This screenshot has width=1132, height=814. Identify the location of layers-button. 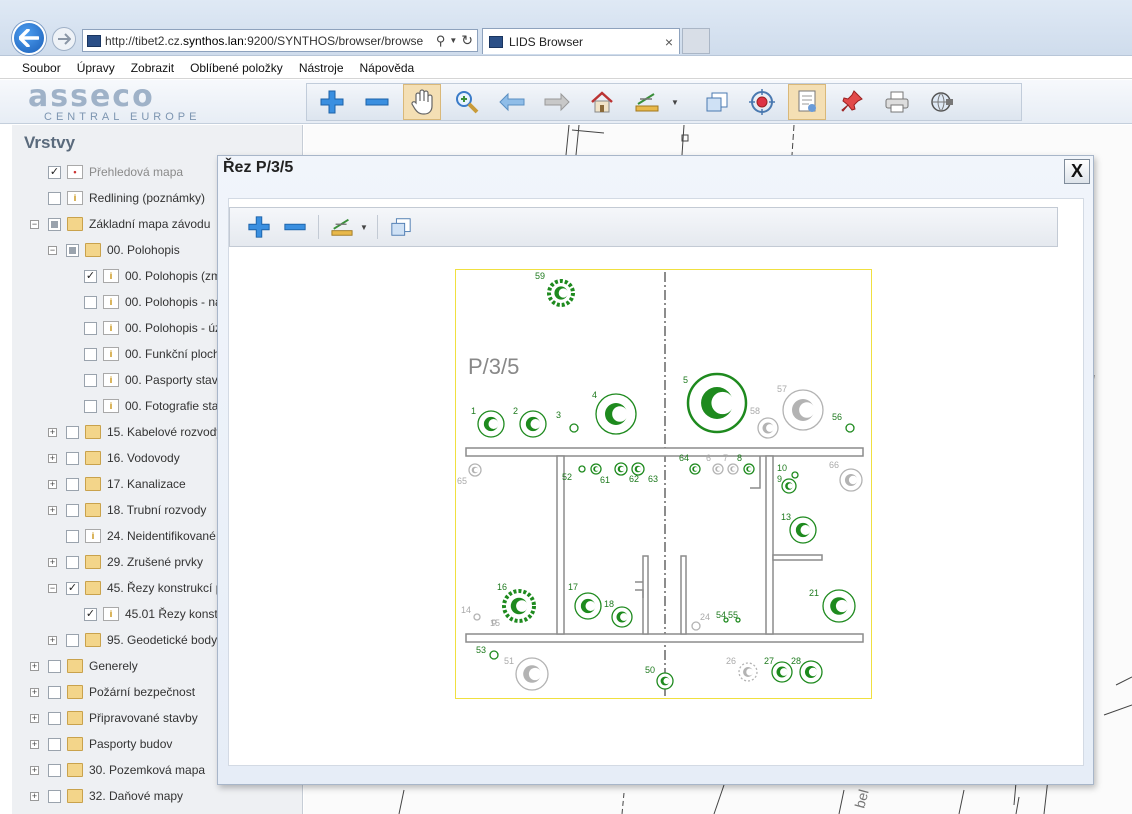
(717, 102).